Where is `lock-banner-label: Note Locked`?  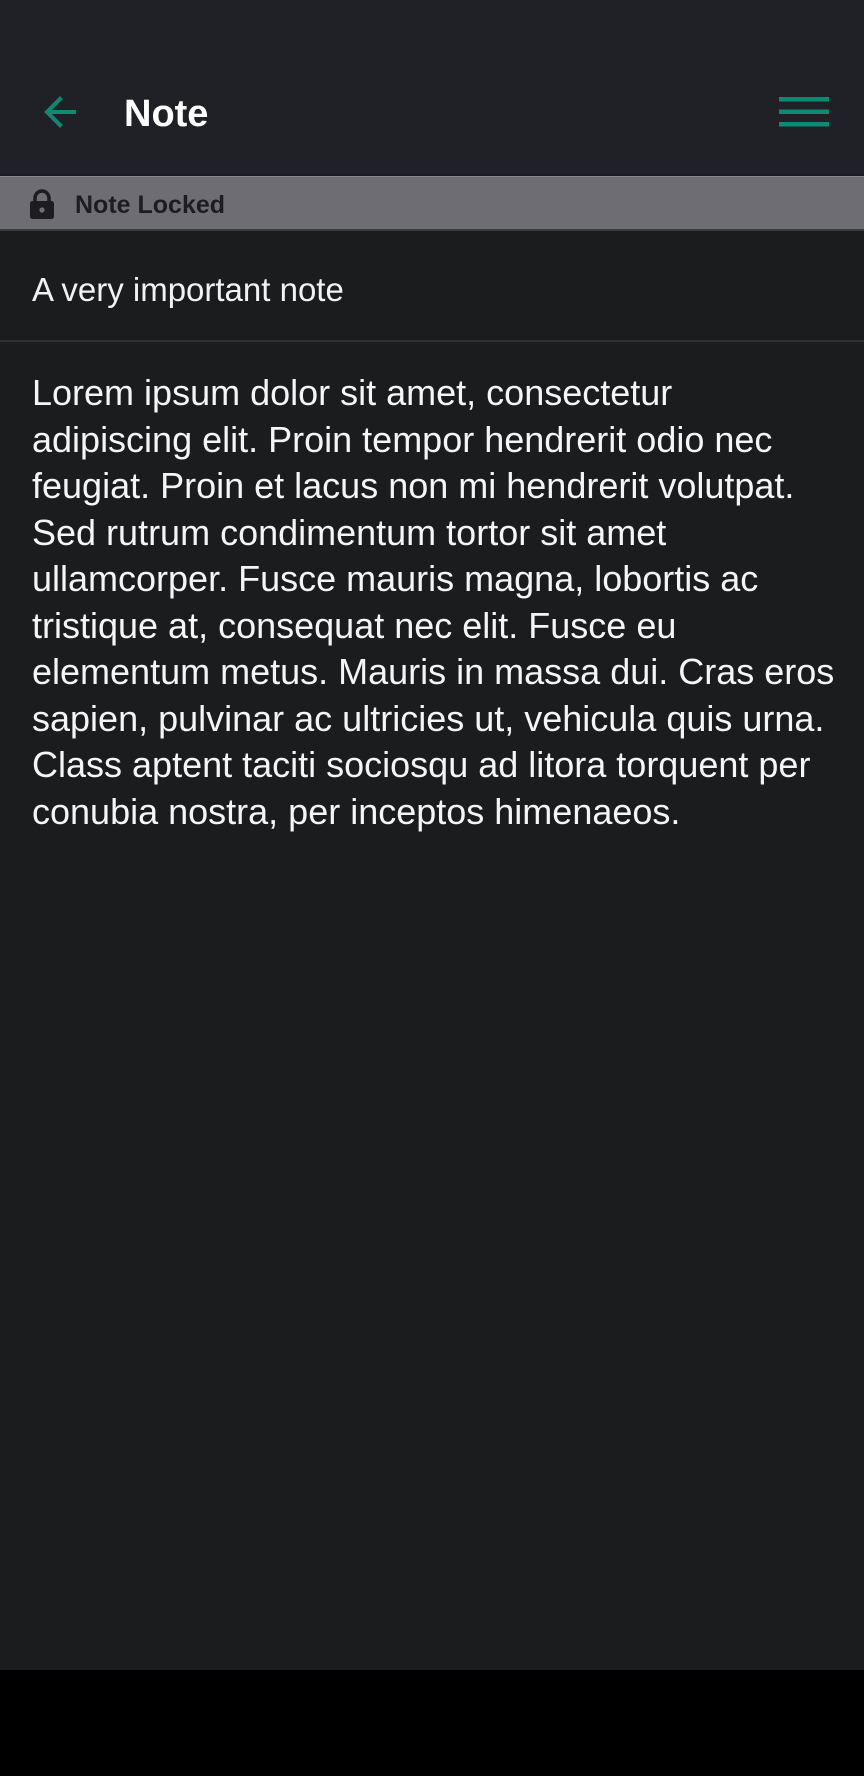
lock-banner-label: Note Locked is located at coordinates (150, 205).